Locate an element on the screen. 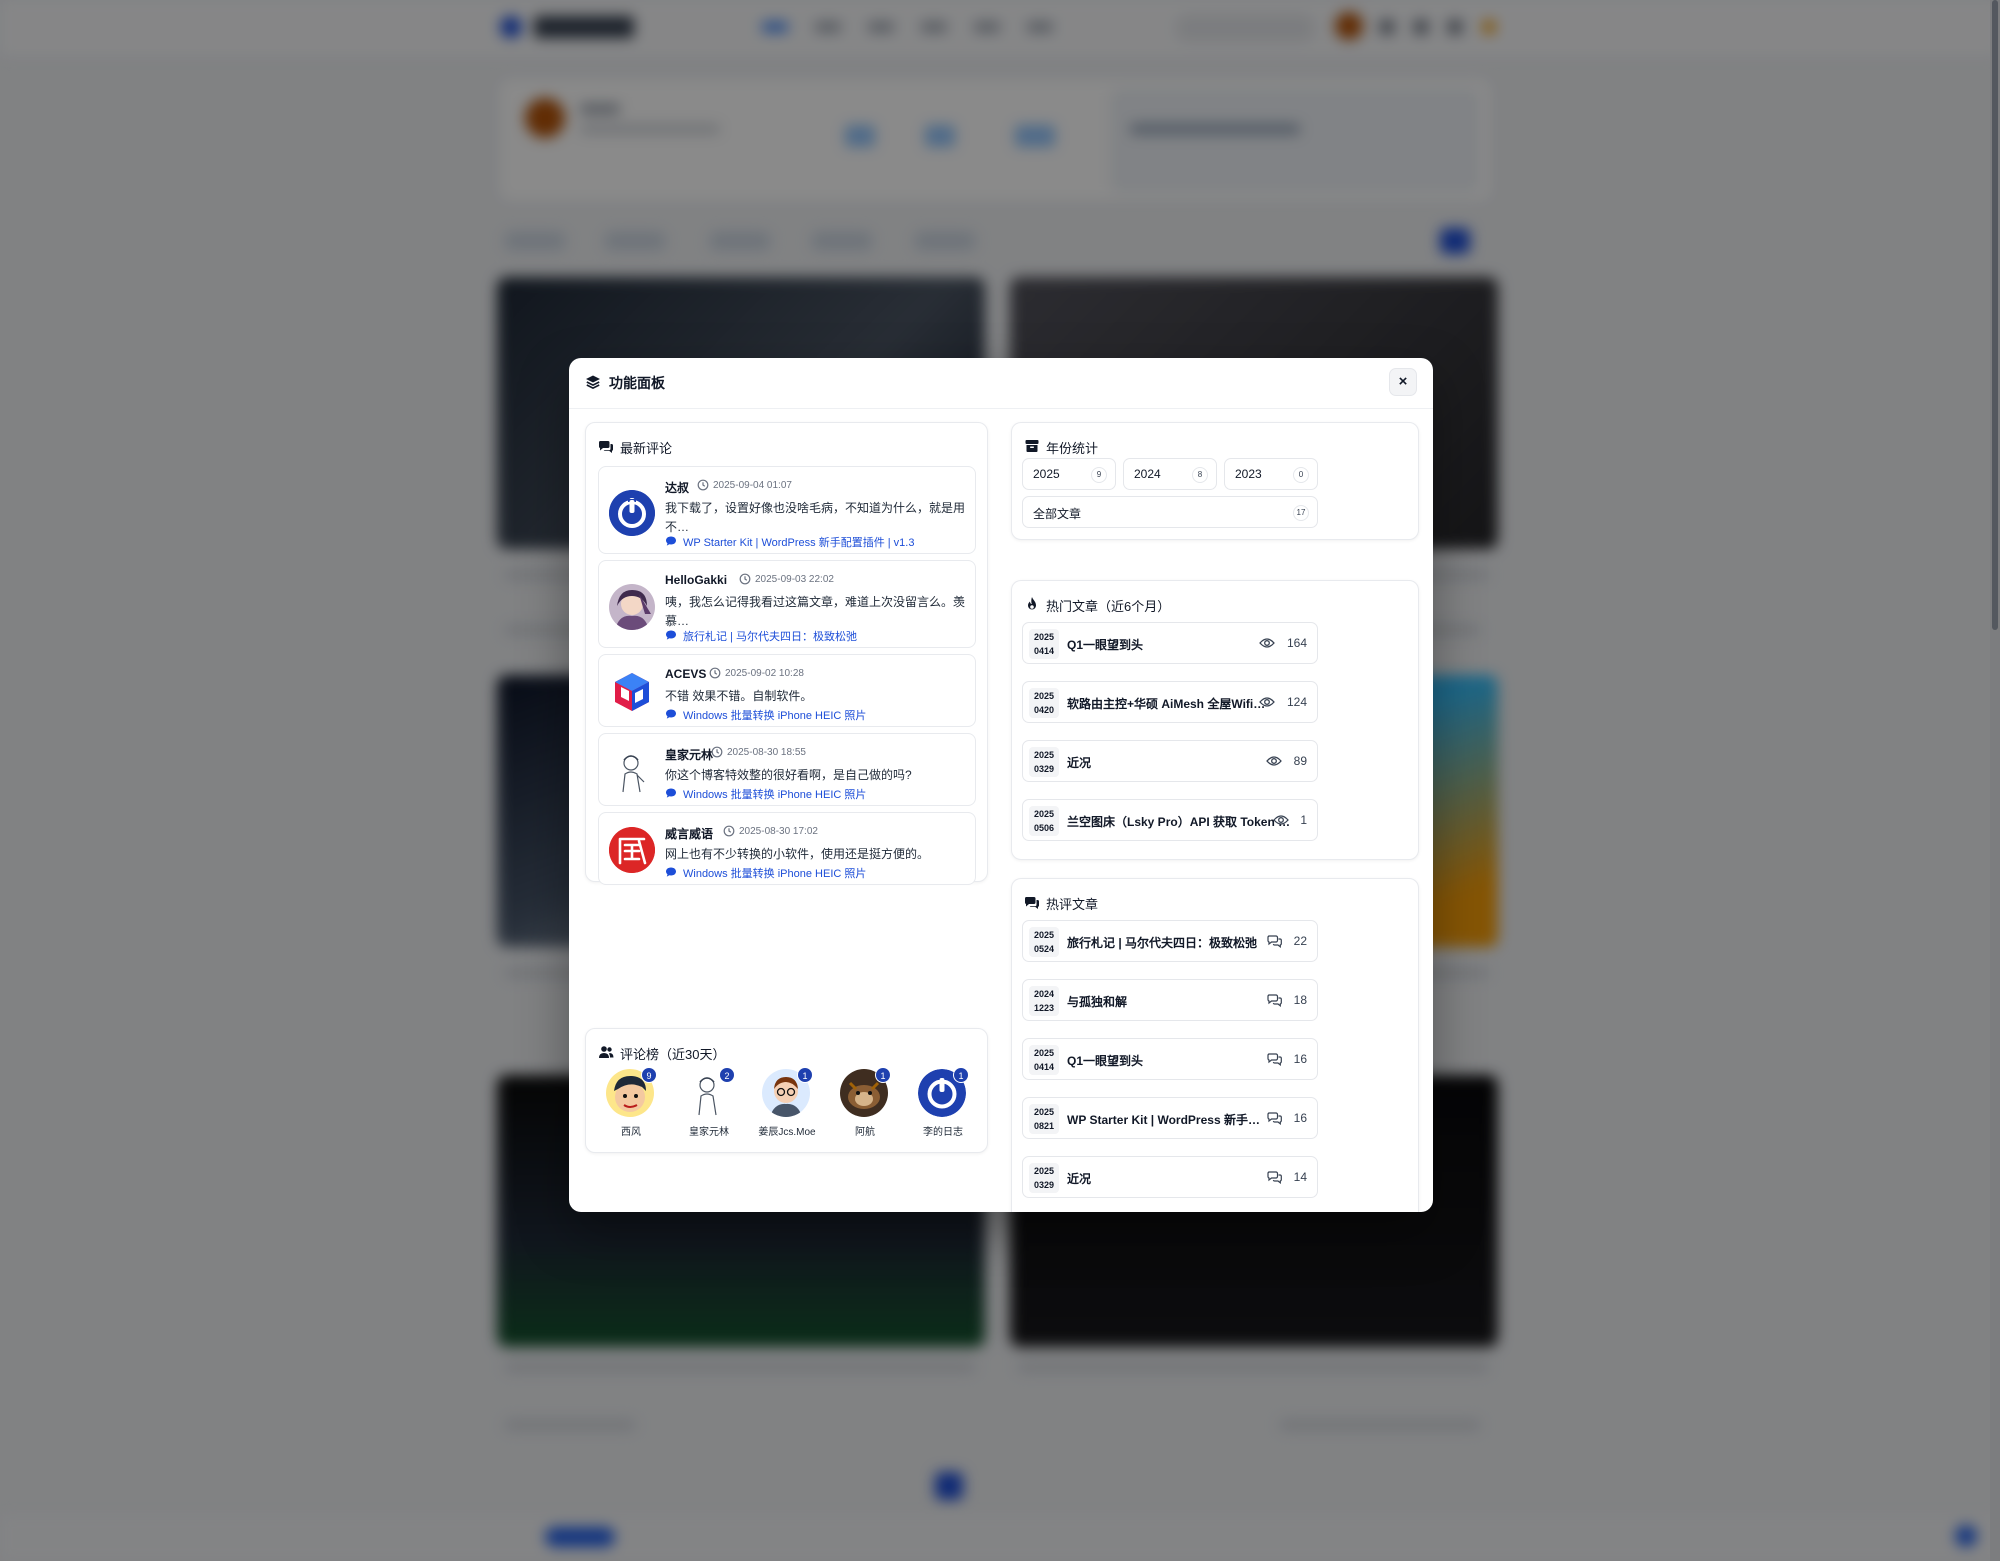  archive-icon is located at coordinates (1032, 446).